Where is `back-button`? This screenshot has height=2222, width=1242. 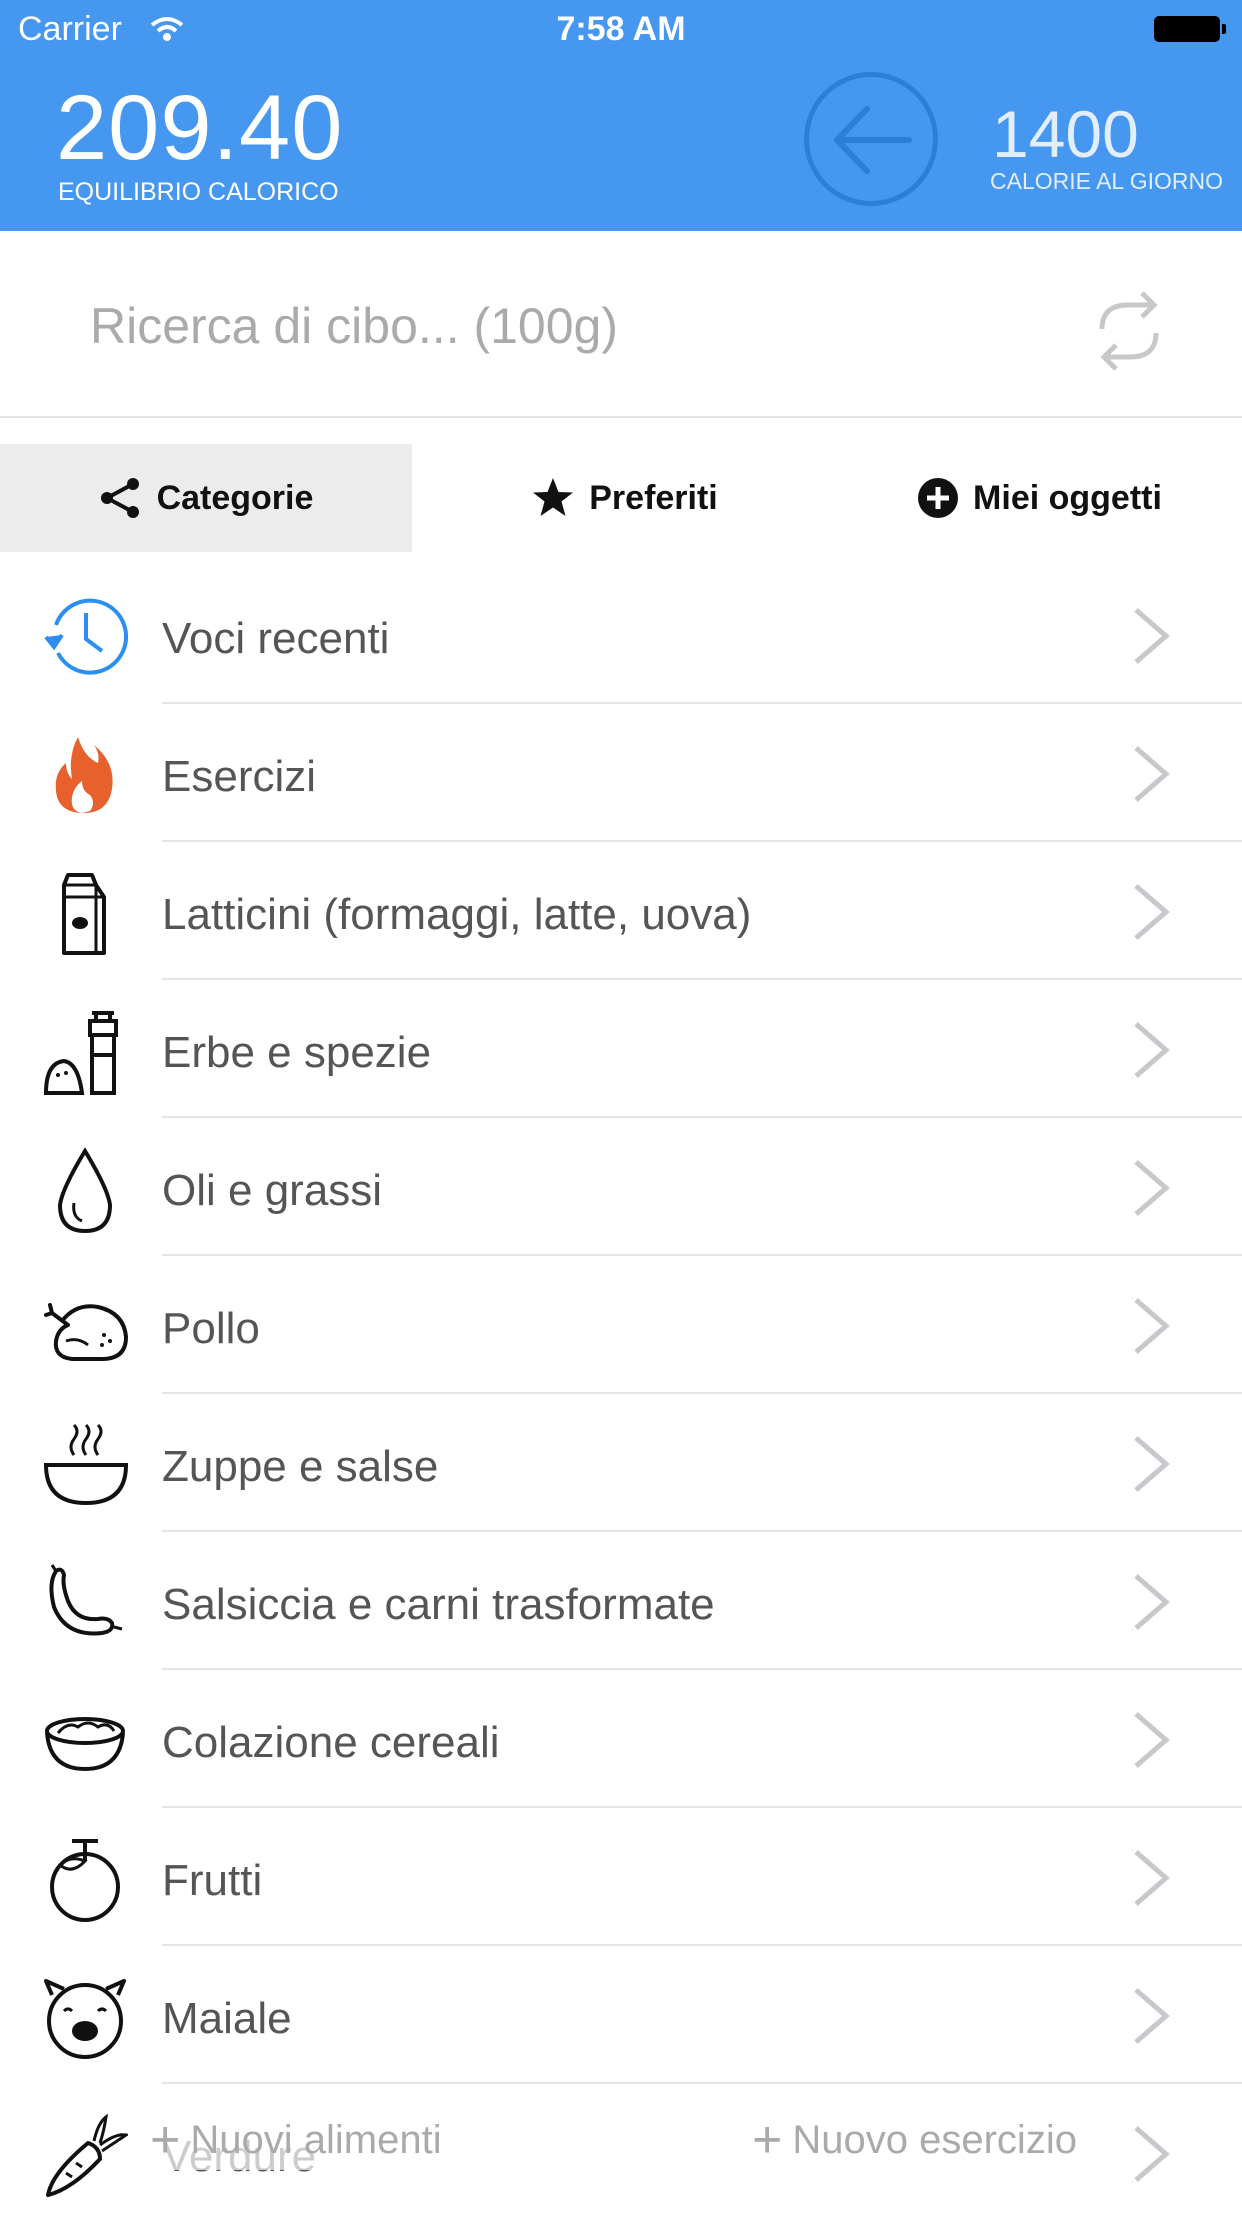 back-button is located at coordinates (871, 139).